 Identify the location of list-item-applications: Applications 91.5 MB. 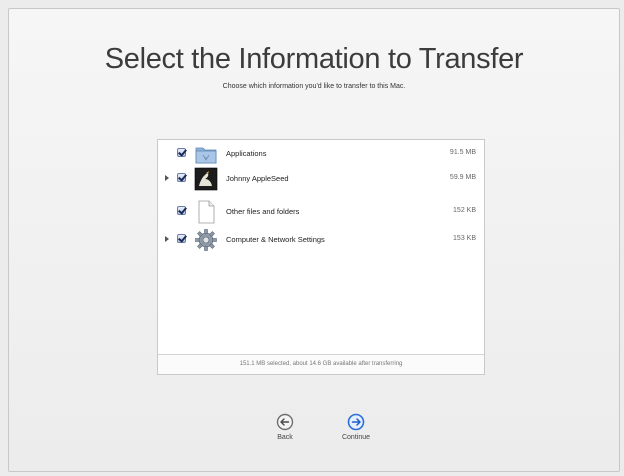
(321, 154).